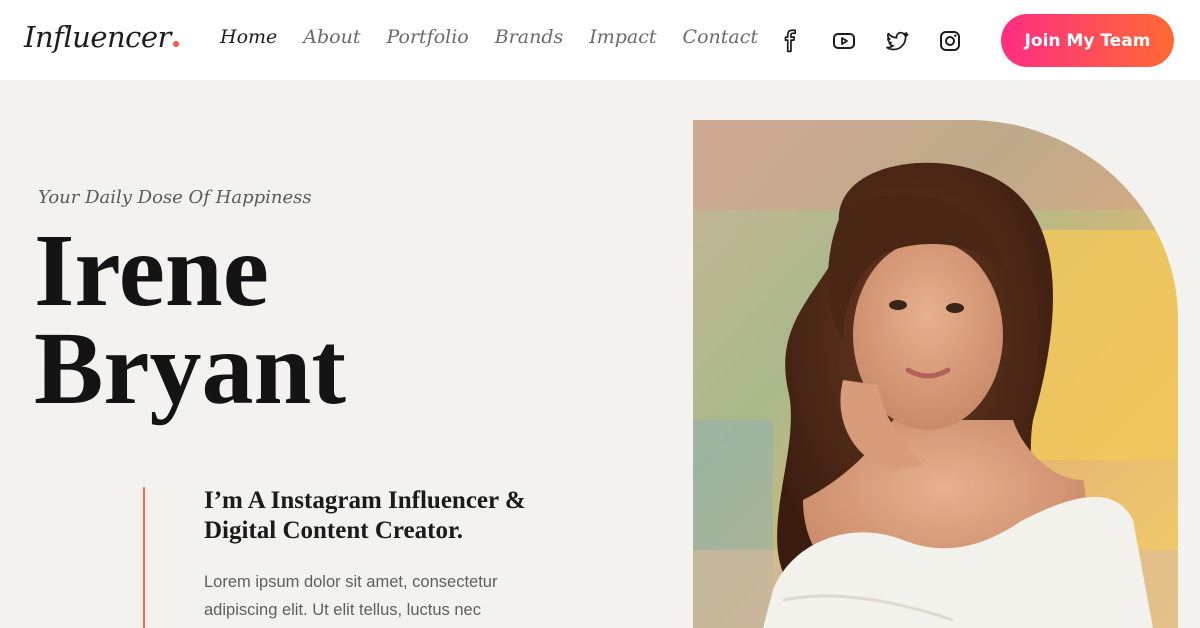  Describe the element at coordinates (151, 270) in the screenshot. I see `hero-first-name: Irene` at that location.